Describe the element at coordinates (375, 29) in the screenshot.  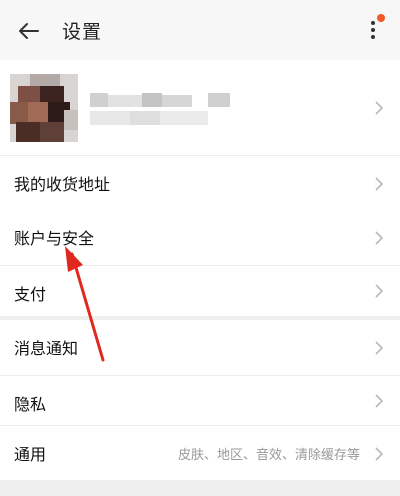
I see `more-vert-icon` at that location.